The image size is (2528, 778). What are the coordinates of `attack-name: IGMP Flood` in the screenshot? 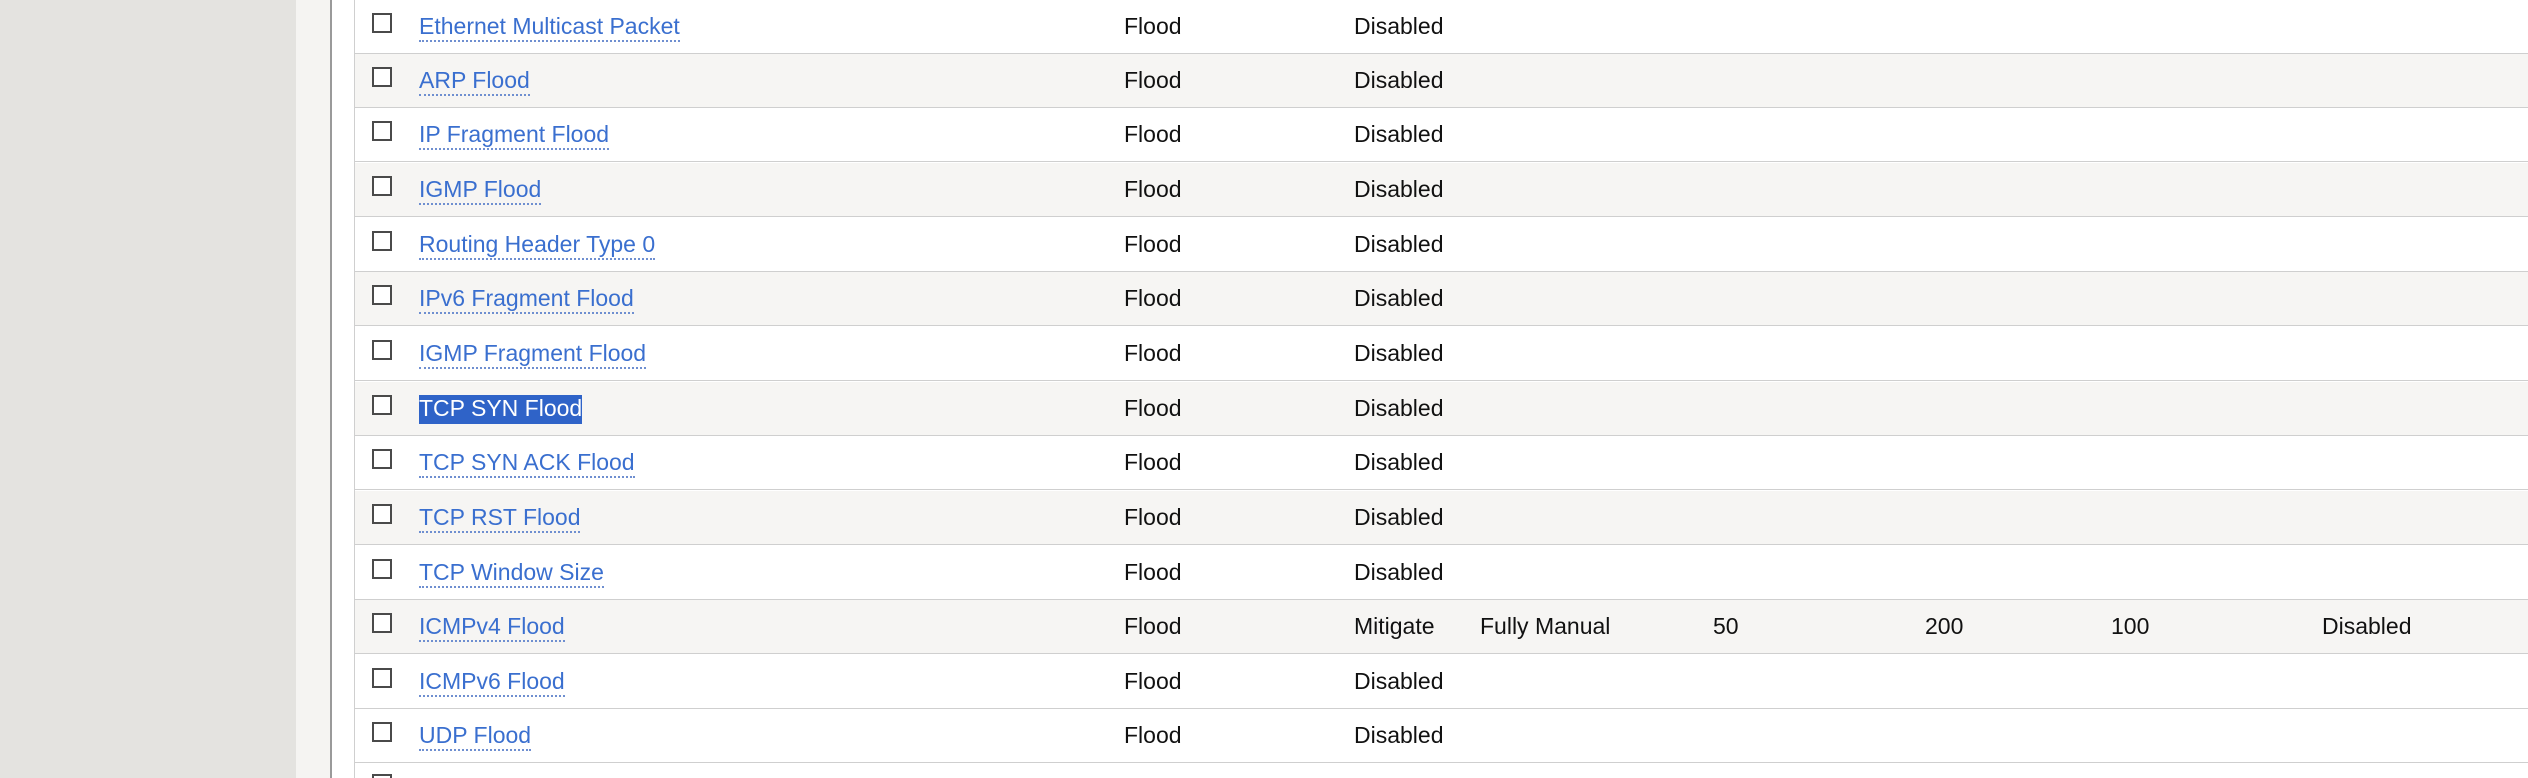 It's located at (480, 190).